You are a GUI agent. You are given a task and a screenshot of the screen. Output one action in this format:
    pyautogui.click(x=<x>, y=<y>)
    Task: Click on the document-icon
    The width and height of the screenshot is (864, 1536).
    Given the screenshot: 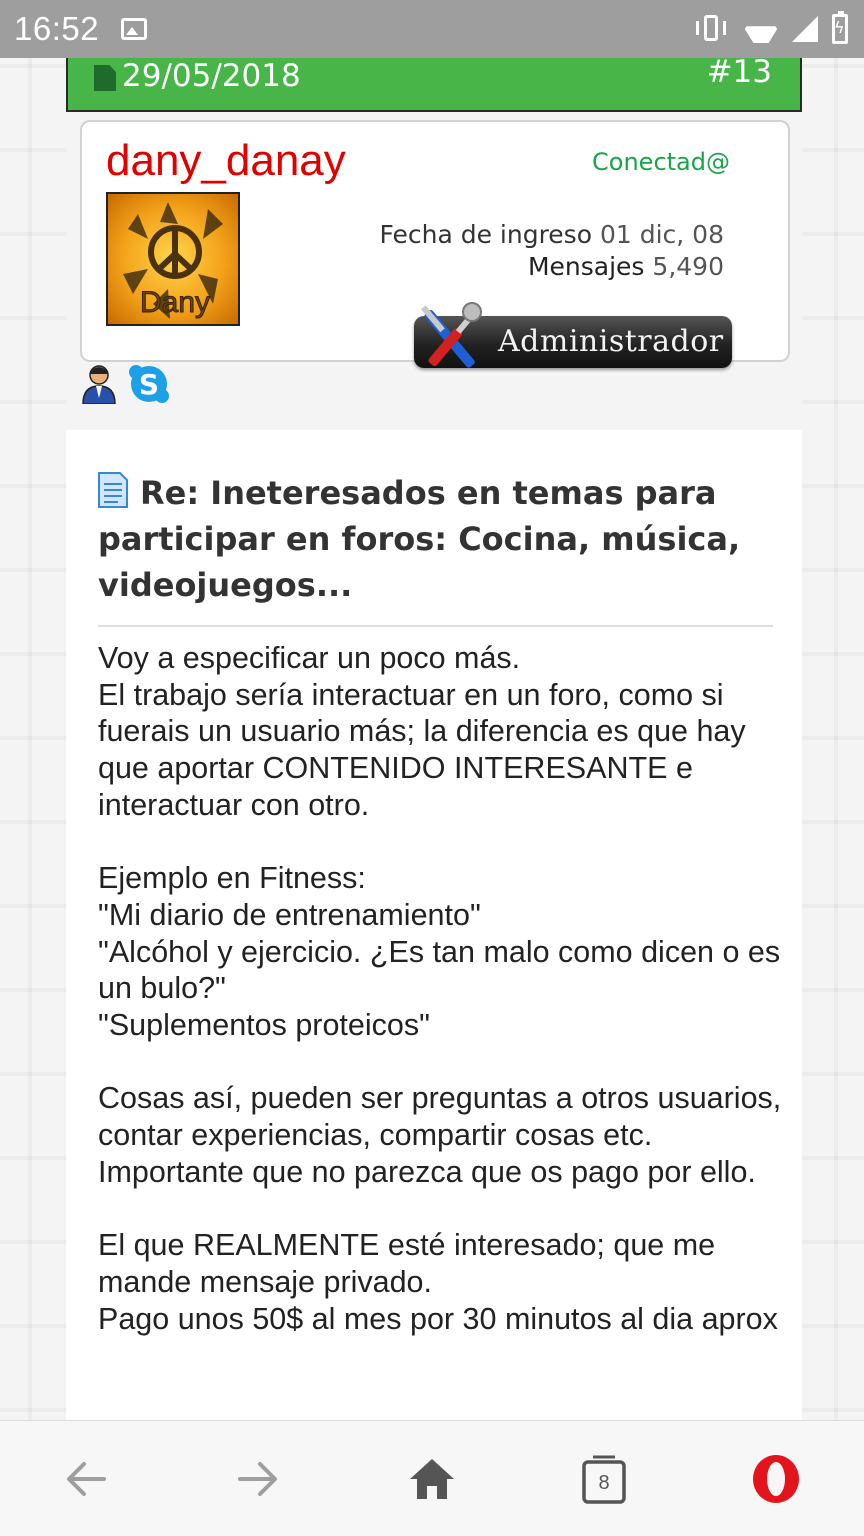 What is the action you would take?
    pyautogui.click(x=105, y=78)
    